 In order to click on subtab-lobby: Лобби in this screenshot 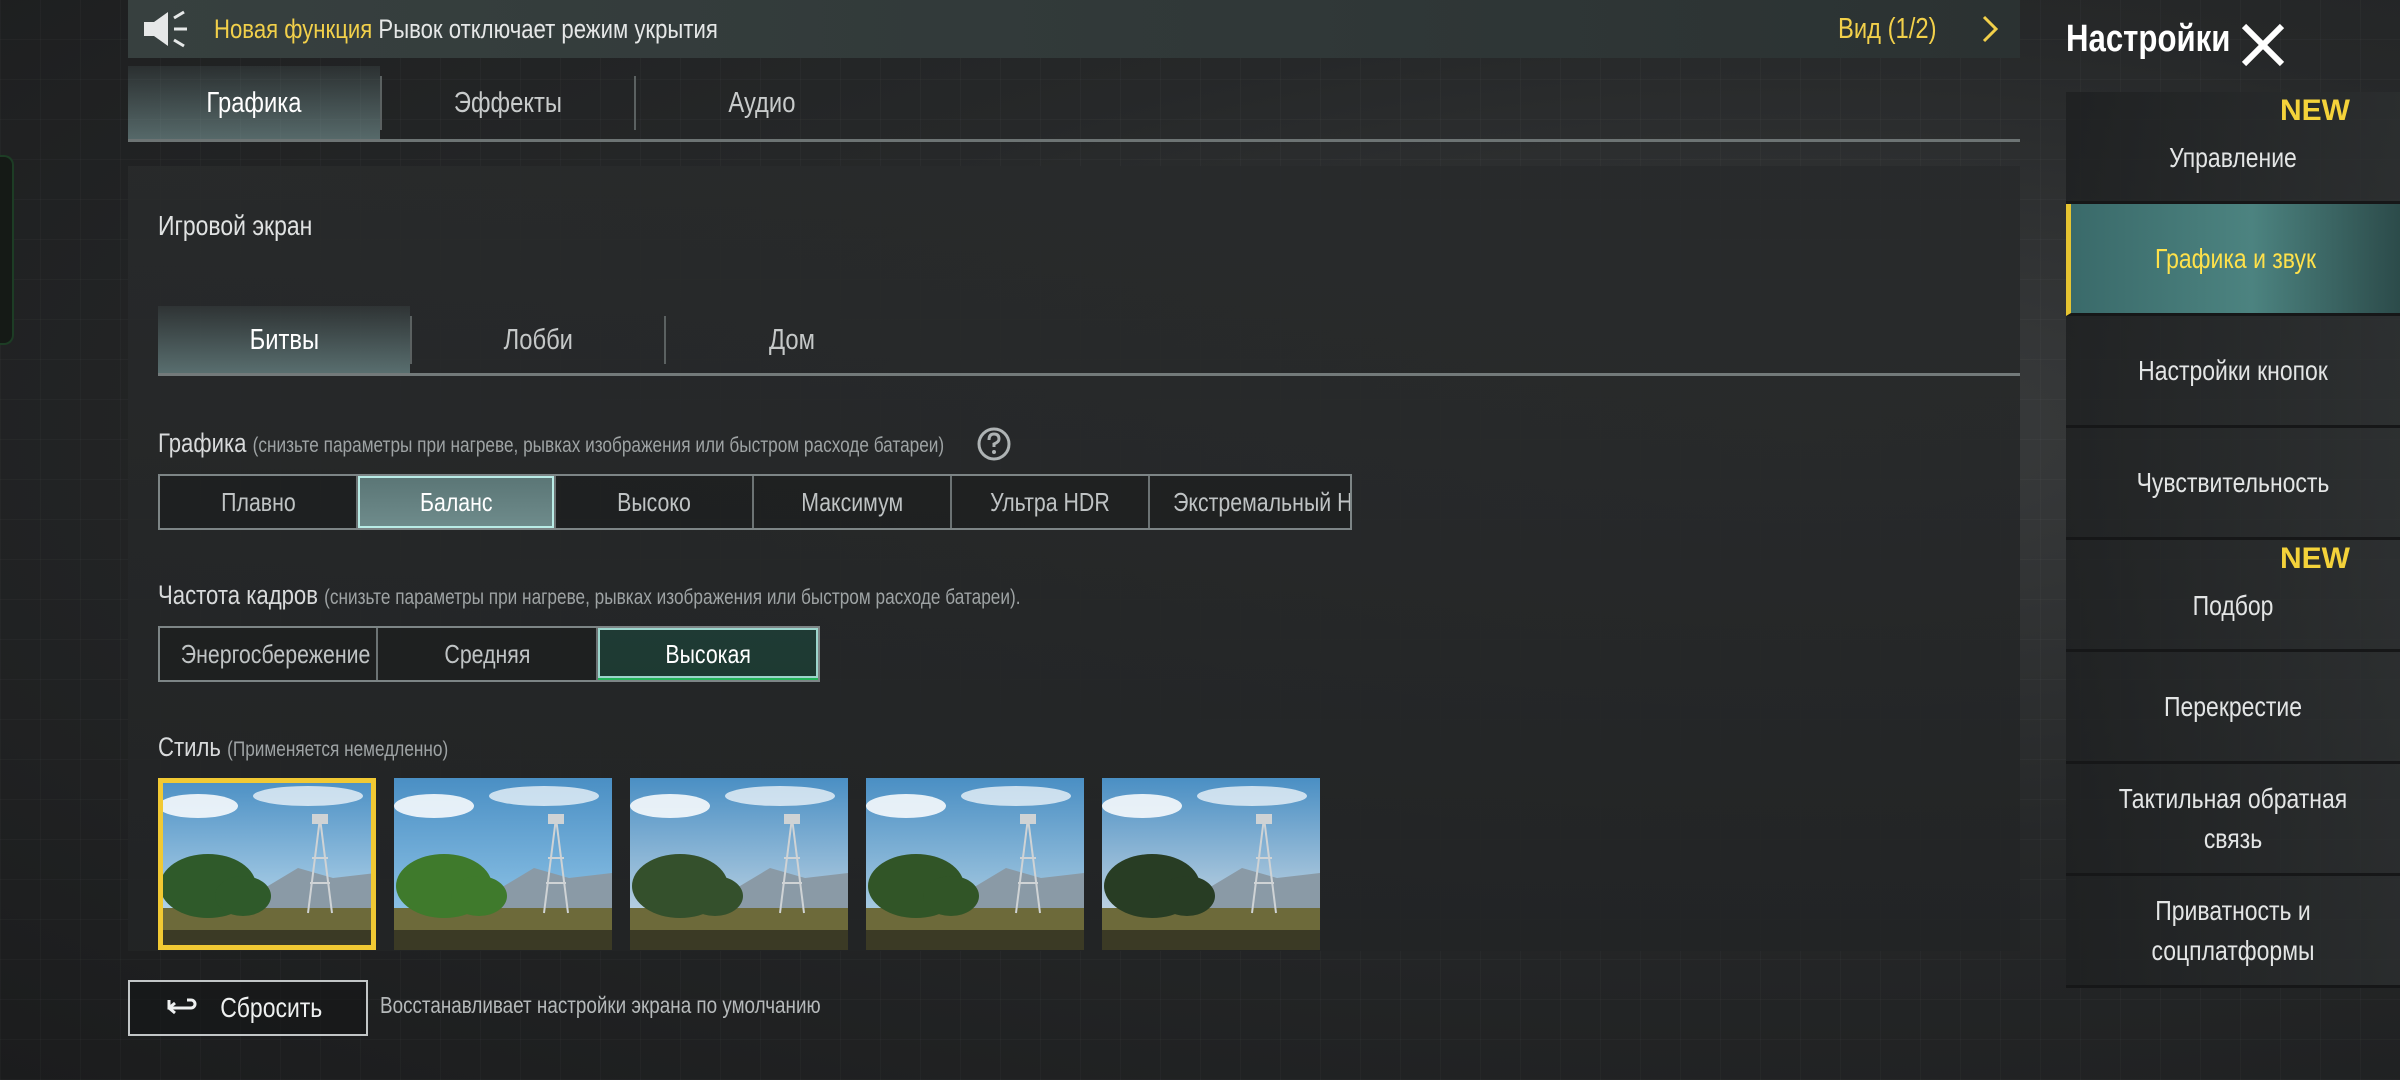, I will do `click(538, 341)`.